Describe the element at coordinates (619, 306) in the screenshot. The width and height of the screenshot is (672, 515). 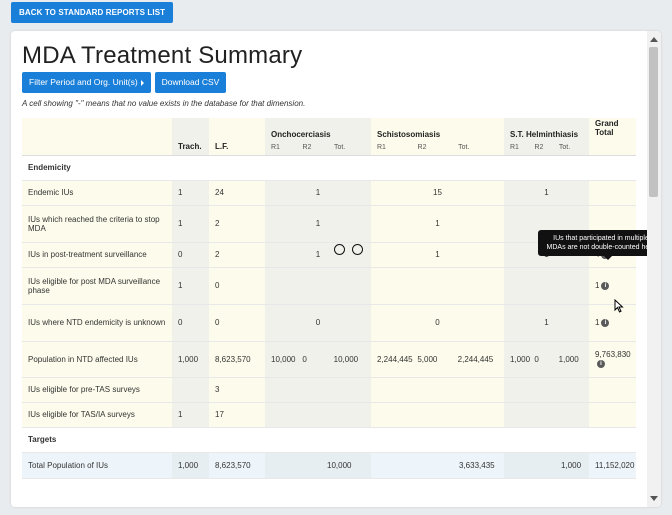
I see `mouse-pointer-icon` at that location.